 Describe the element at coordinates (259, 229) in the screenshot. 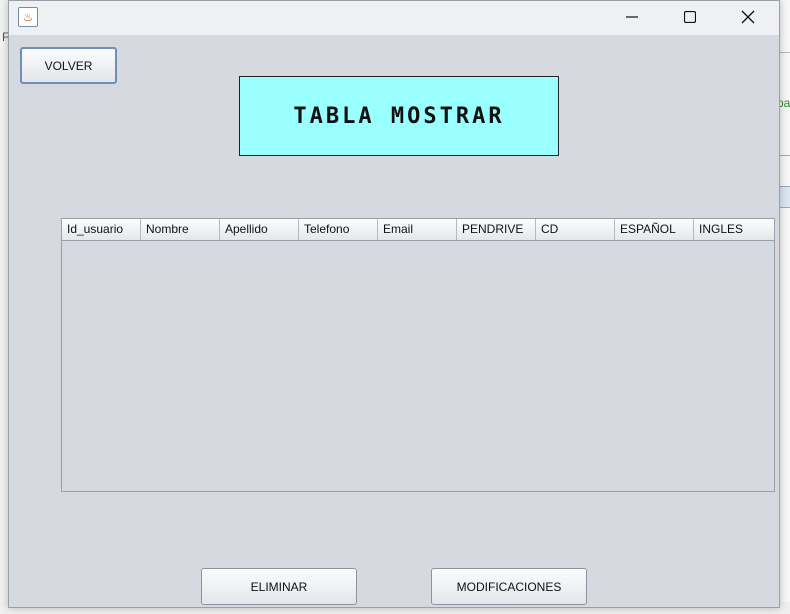

I see `column-header-apellido: Apellido` at that location.